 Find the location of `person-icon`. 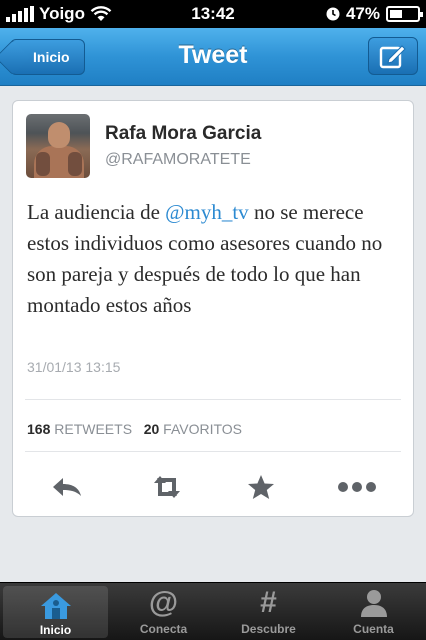

person-icon is located at coordinates (373, 603).